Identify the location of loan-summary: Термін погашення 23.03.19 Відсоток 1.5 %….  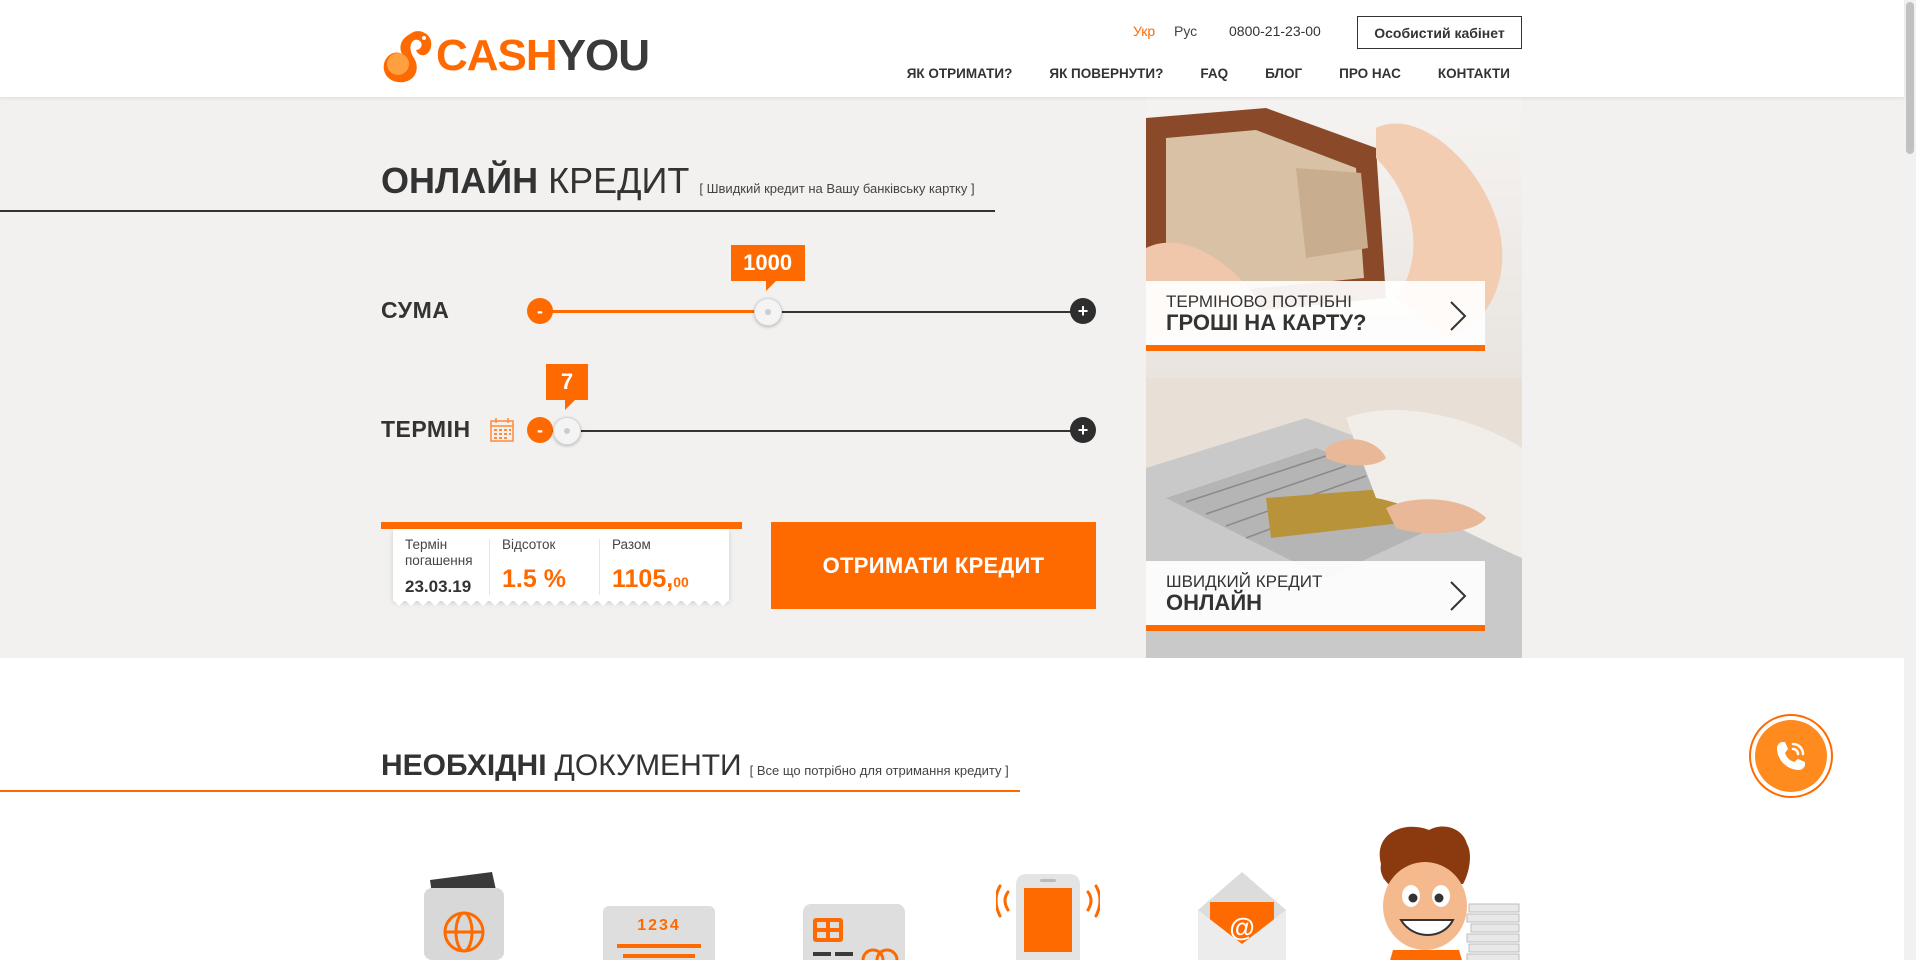
(561, 564).